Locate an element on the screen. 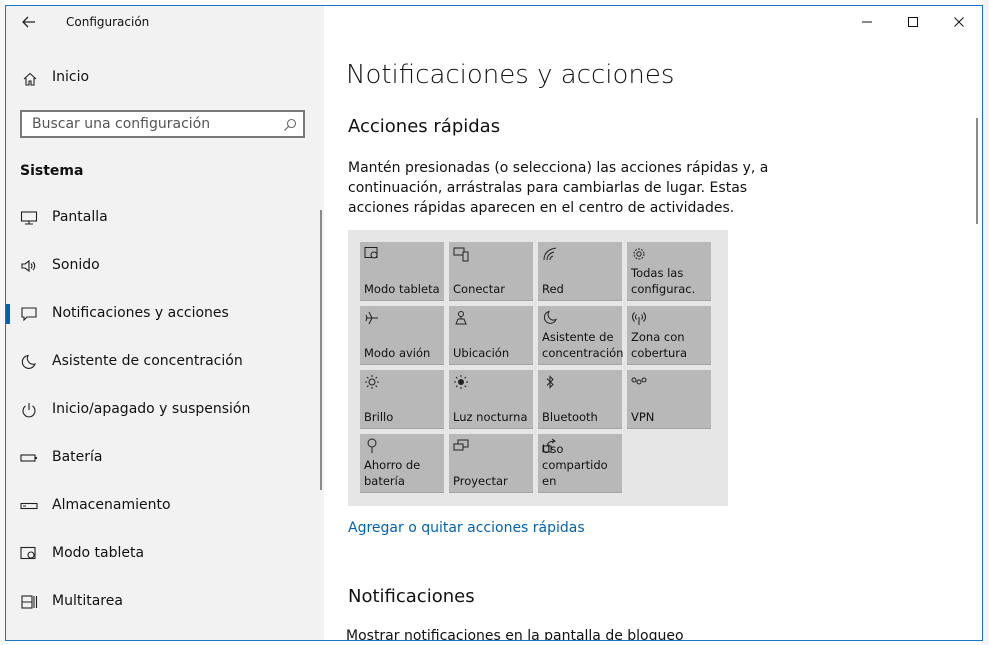 This screenshot has height=645, width=989. quick-action-tile: Asistente de concentración is located at coordinates (581, 335).